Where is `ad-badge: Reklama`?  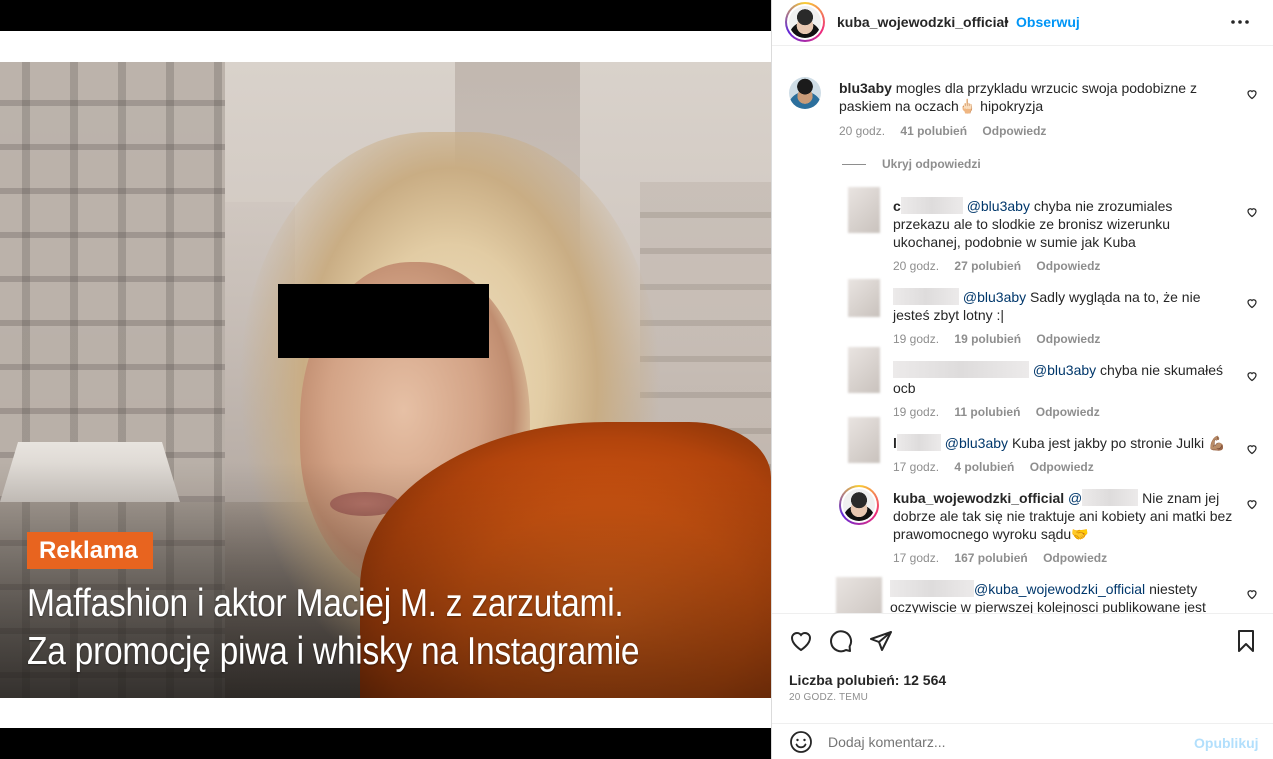 ad-badge: Reklama is located at coordinates (90, 550).